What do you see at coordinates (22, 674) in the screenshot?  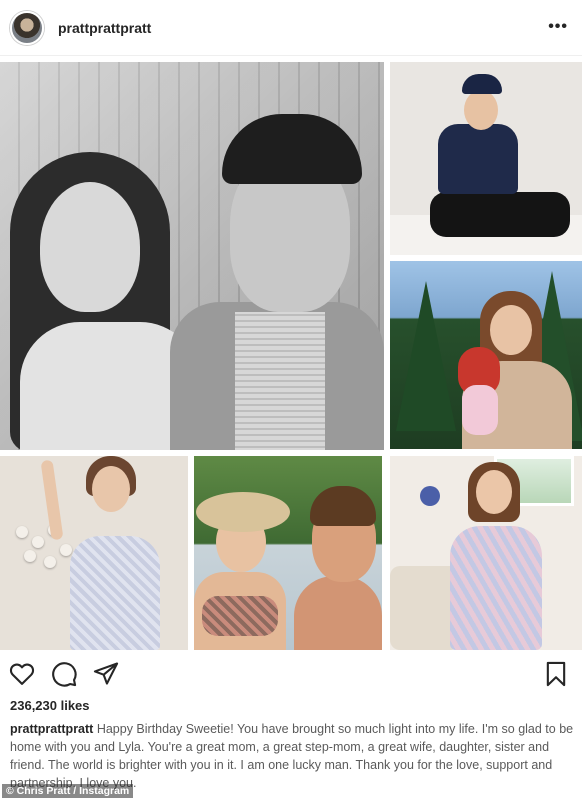 I see `heart-icon` at bounding box center [22, 674].